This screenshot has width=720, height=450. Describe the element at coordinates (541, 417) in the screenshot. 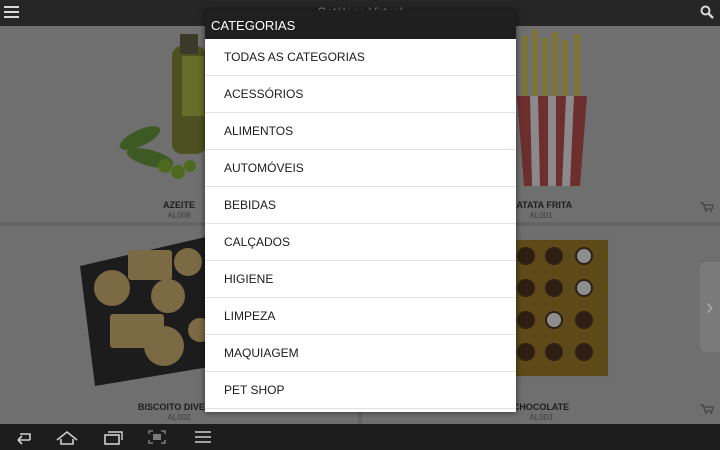

I see `product-code: AL003` at that location.